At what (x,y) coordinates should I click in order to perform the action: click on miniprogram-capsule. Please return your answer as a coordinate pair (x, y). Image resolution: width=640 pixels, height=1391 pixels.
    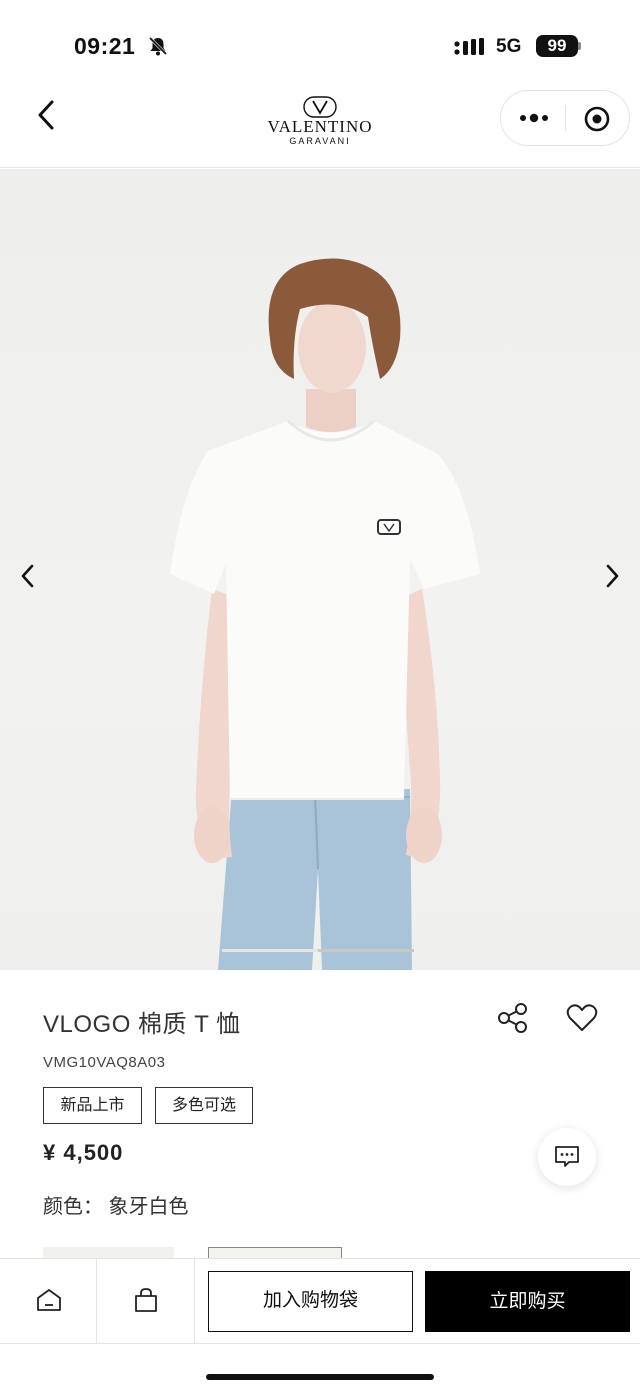
    Looking at the image, I should click on (565, 118).